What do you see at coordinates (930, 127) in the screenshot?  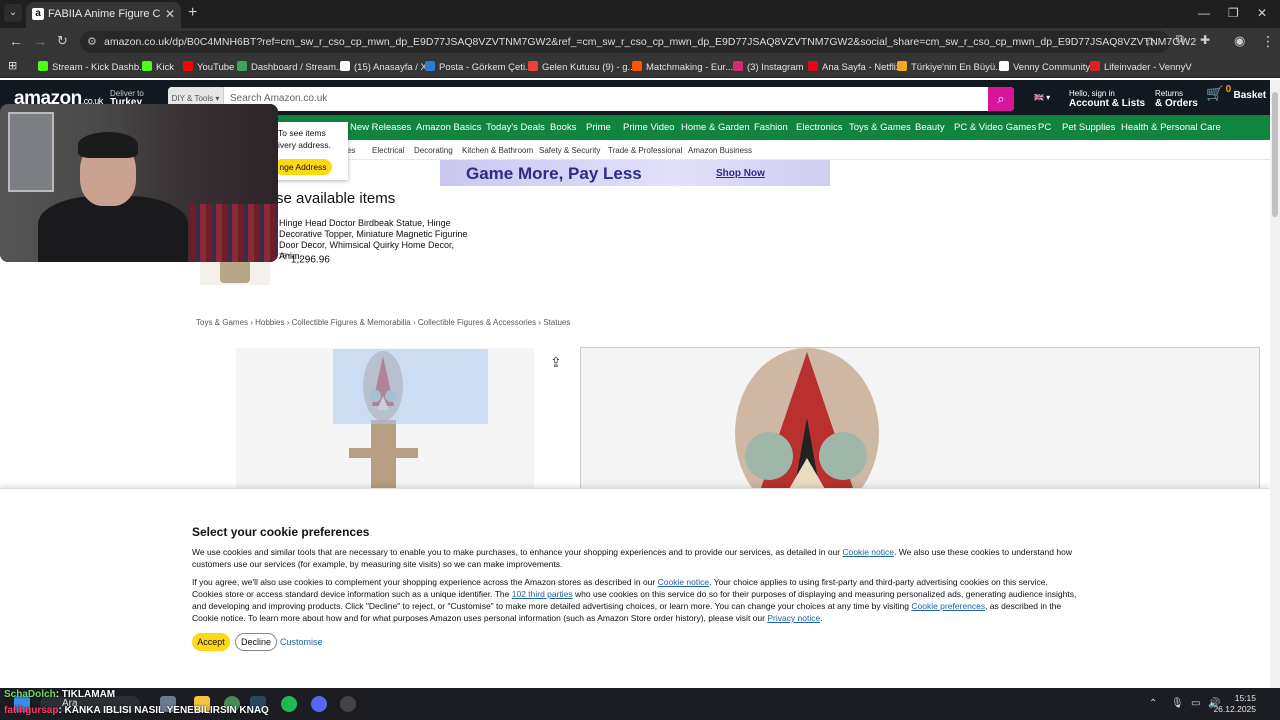 I see `nav-item: Beauty` at bounding box center [930, 127].